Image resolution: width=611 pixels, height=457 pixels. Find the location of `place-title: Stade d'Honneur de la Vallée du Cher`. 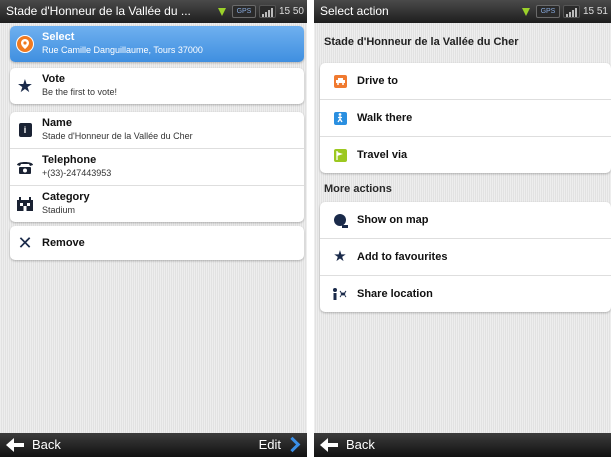

place-title: Stade d'Honneur de la Vallée du Cher is located at coordinates (421, 42).